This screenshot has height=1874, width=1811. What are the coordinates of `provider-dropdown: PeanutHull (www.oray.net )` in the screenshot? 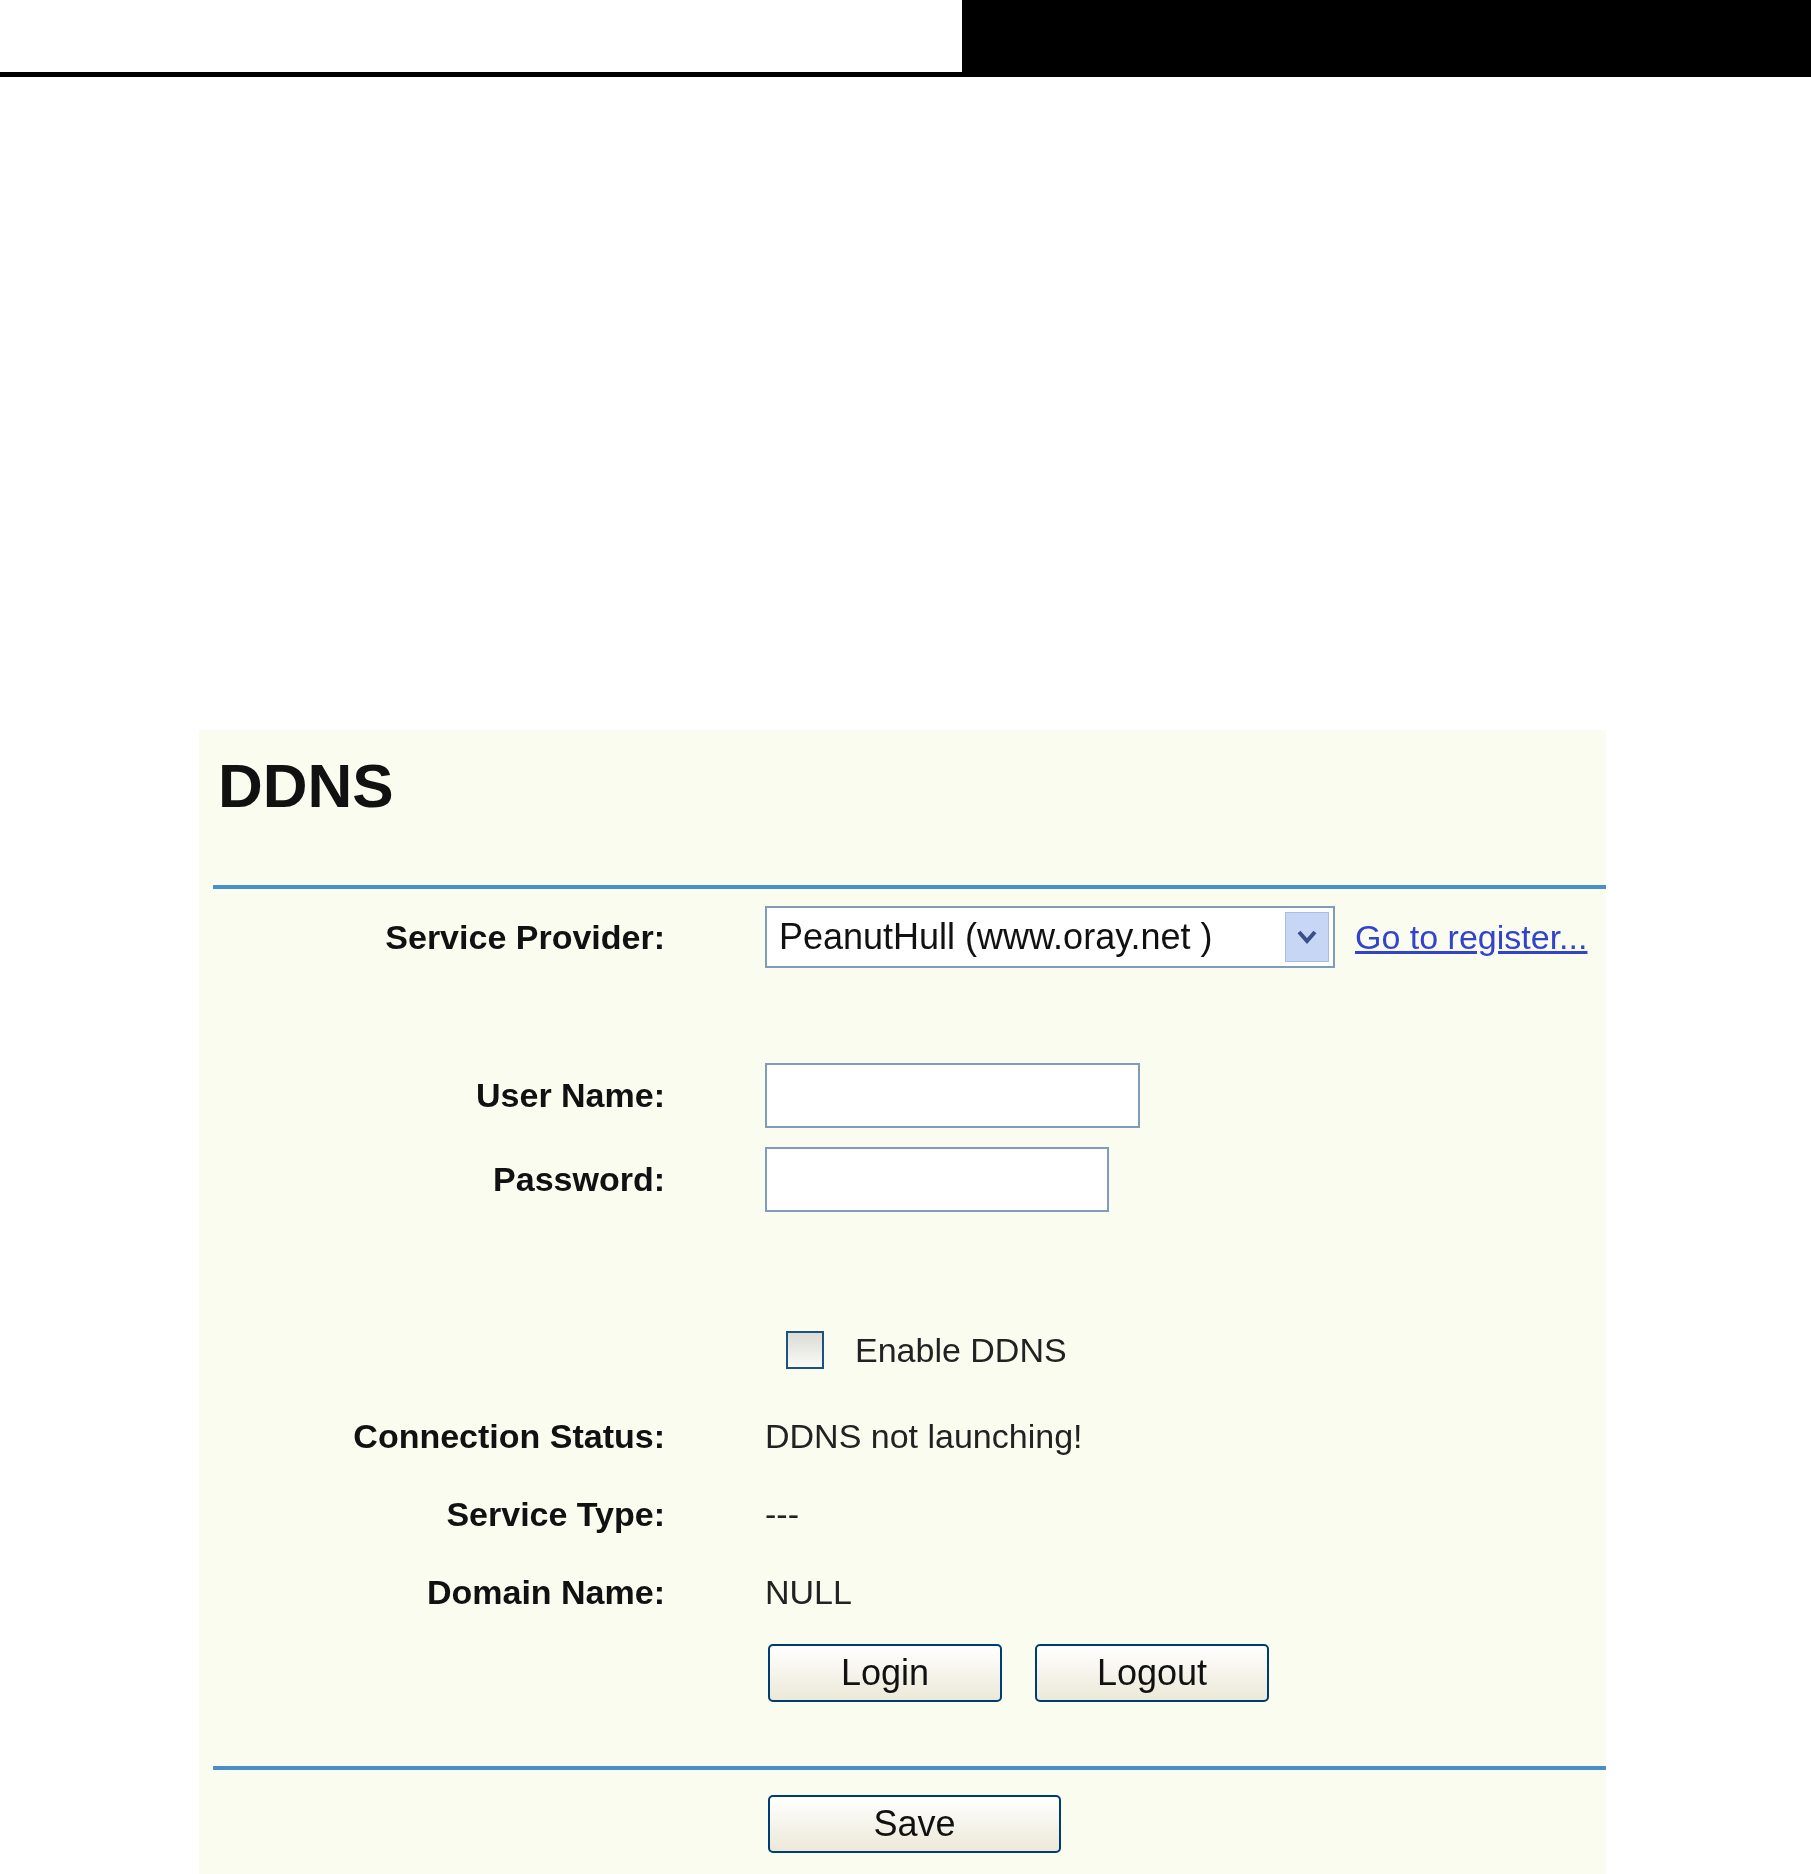 It's located at (1050, 937).